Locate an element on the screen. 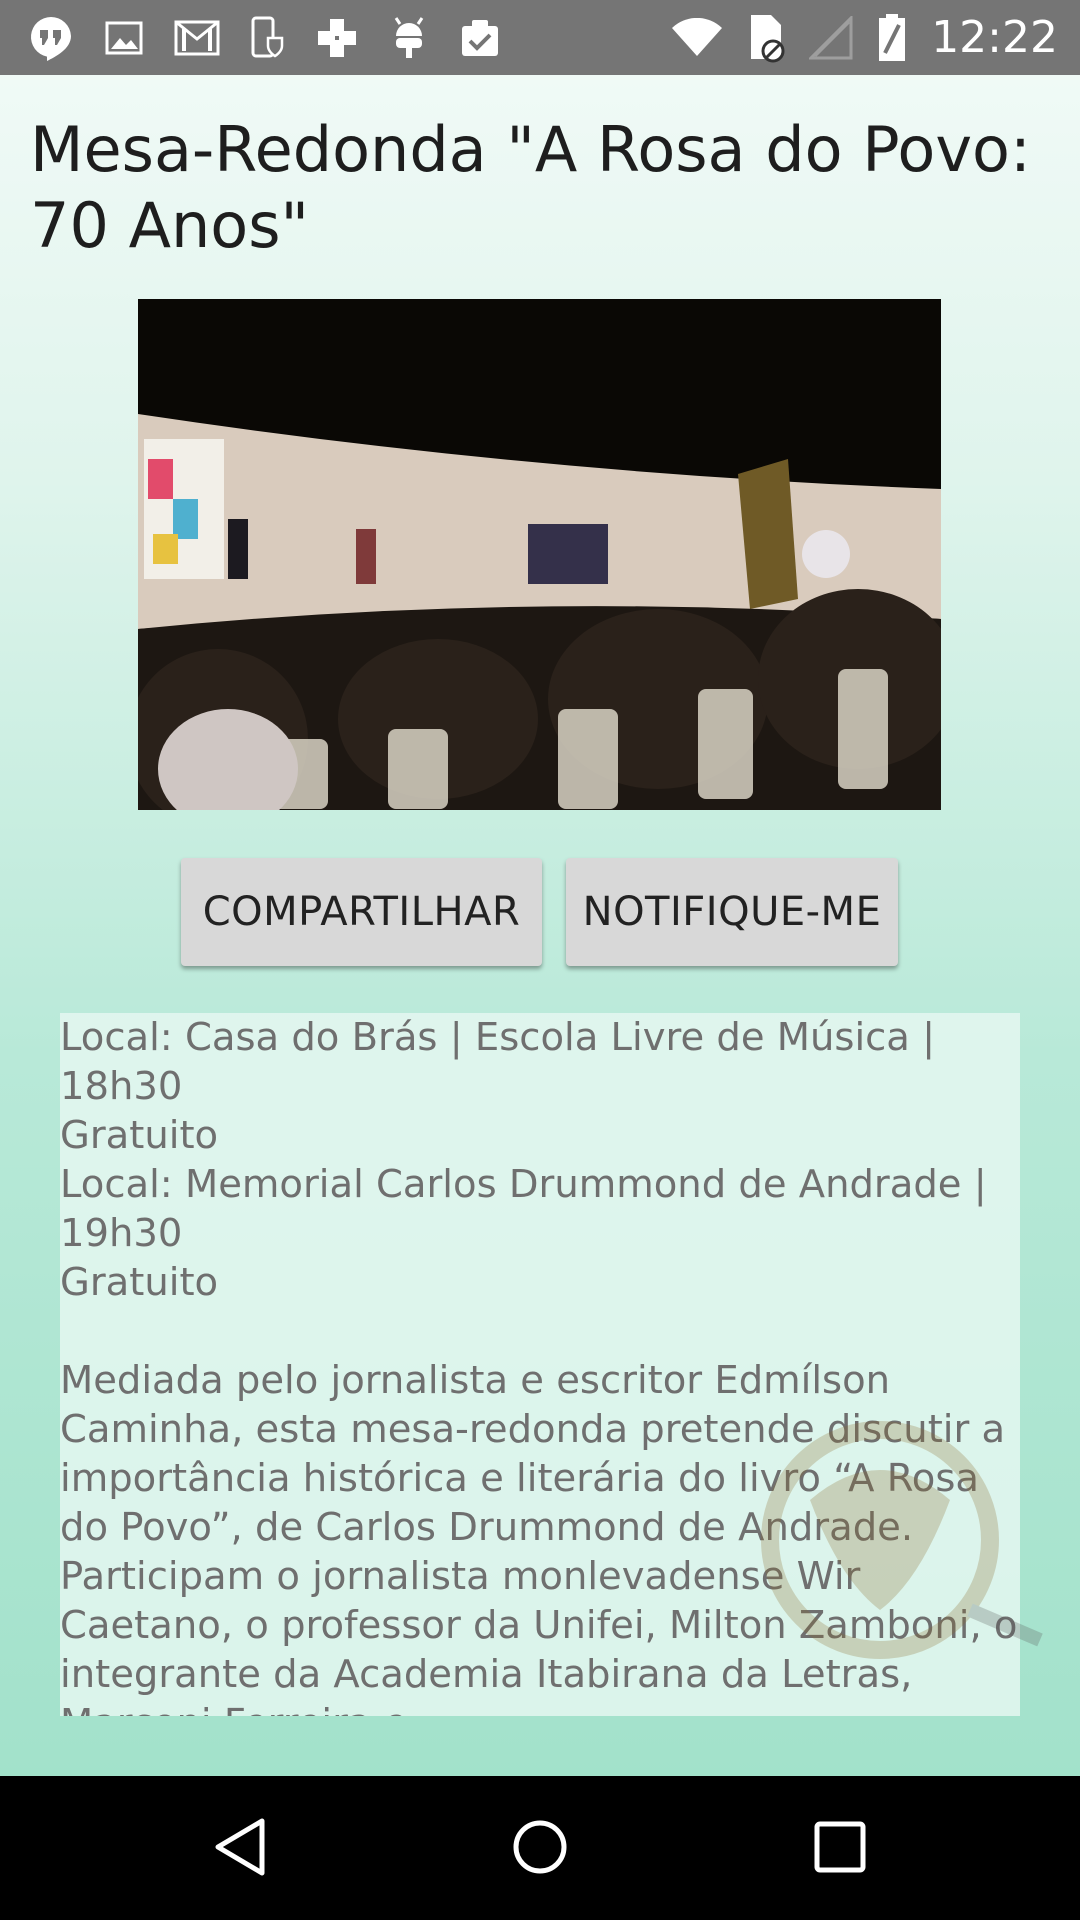  gmail-icon is located at coordinates (197, 38).